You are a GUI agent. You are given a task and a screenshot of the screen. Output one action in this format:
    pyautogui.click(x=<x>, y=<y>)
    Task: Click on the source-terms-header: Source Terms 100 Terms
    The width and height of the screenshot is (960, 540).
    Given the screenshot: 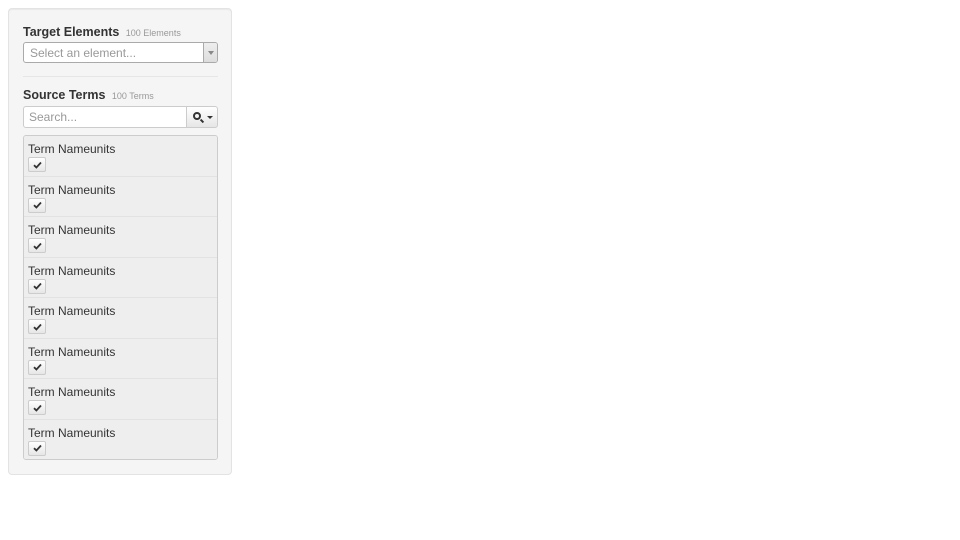 What is the action you would take?
    pyautogui.click(x=88, y=95)
    